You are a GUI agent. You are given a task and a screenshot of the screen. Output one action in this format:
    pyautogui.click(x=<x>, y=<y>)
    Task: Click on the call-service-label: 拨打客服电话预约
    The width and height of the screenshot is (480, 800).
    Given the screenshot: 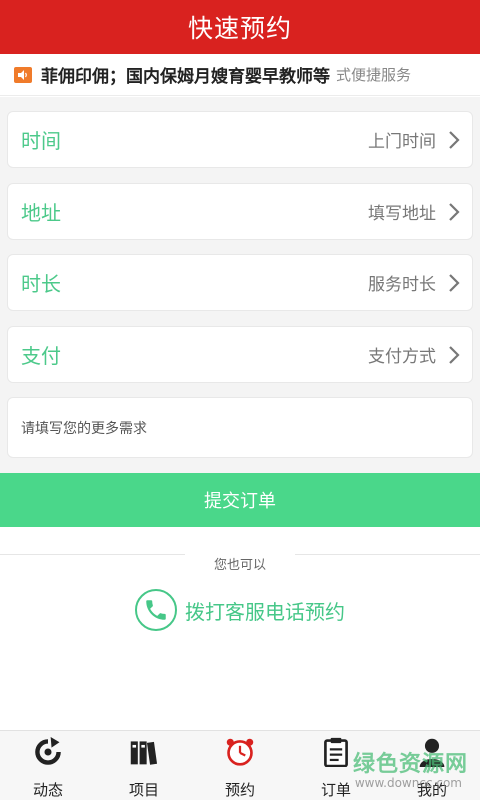 What is the action you would take?
    pyautogui.click(x=265, y=611)
    